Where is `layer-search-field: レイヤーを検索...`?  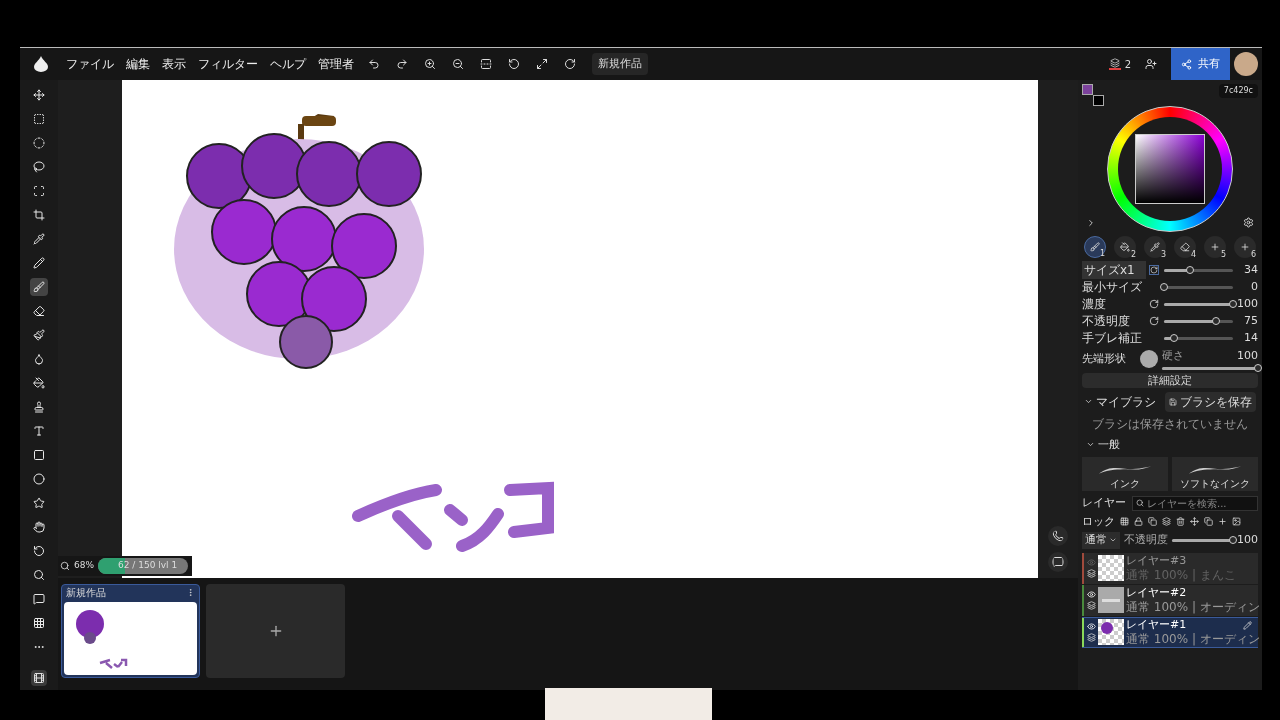
layer-search-field: レイヤーを検索... is located at coordinates (1195, 503).